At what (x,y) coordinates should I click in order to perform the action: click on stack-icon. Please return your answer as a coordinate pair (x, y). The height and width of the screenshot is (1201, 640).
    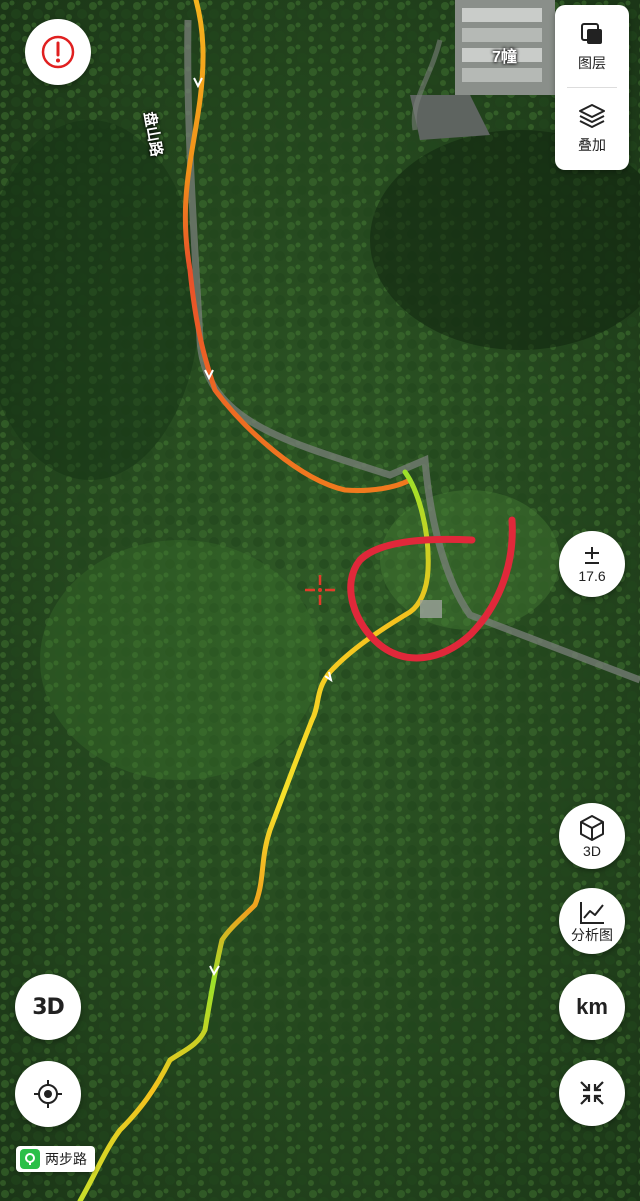
    Looking at the image, I should click on (592, 116).